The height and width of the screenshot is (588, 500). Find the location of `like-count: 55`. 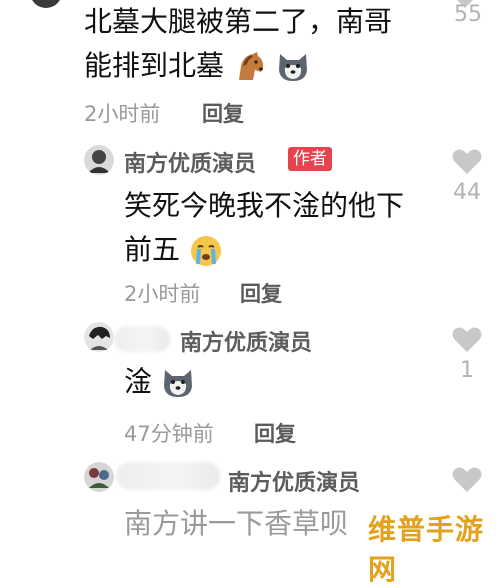

like-count: 55 is located at coordinates (468, 14).